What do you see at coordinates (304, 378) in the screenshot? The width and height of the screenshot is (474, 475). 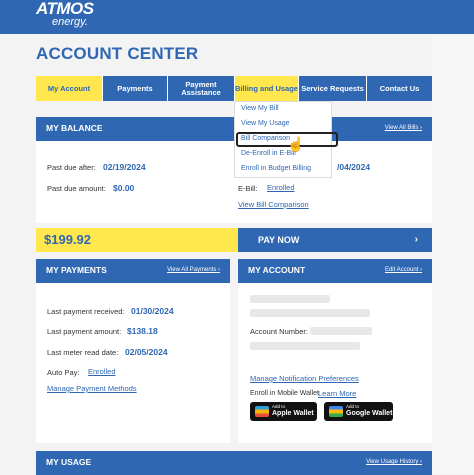 I see `manage-notifications-link: Manage Notification Preferences` at bounding box center [304, 378].